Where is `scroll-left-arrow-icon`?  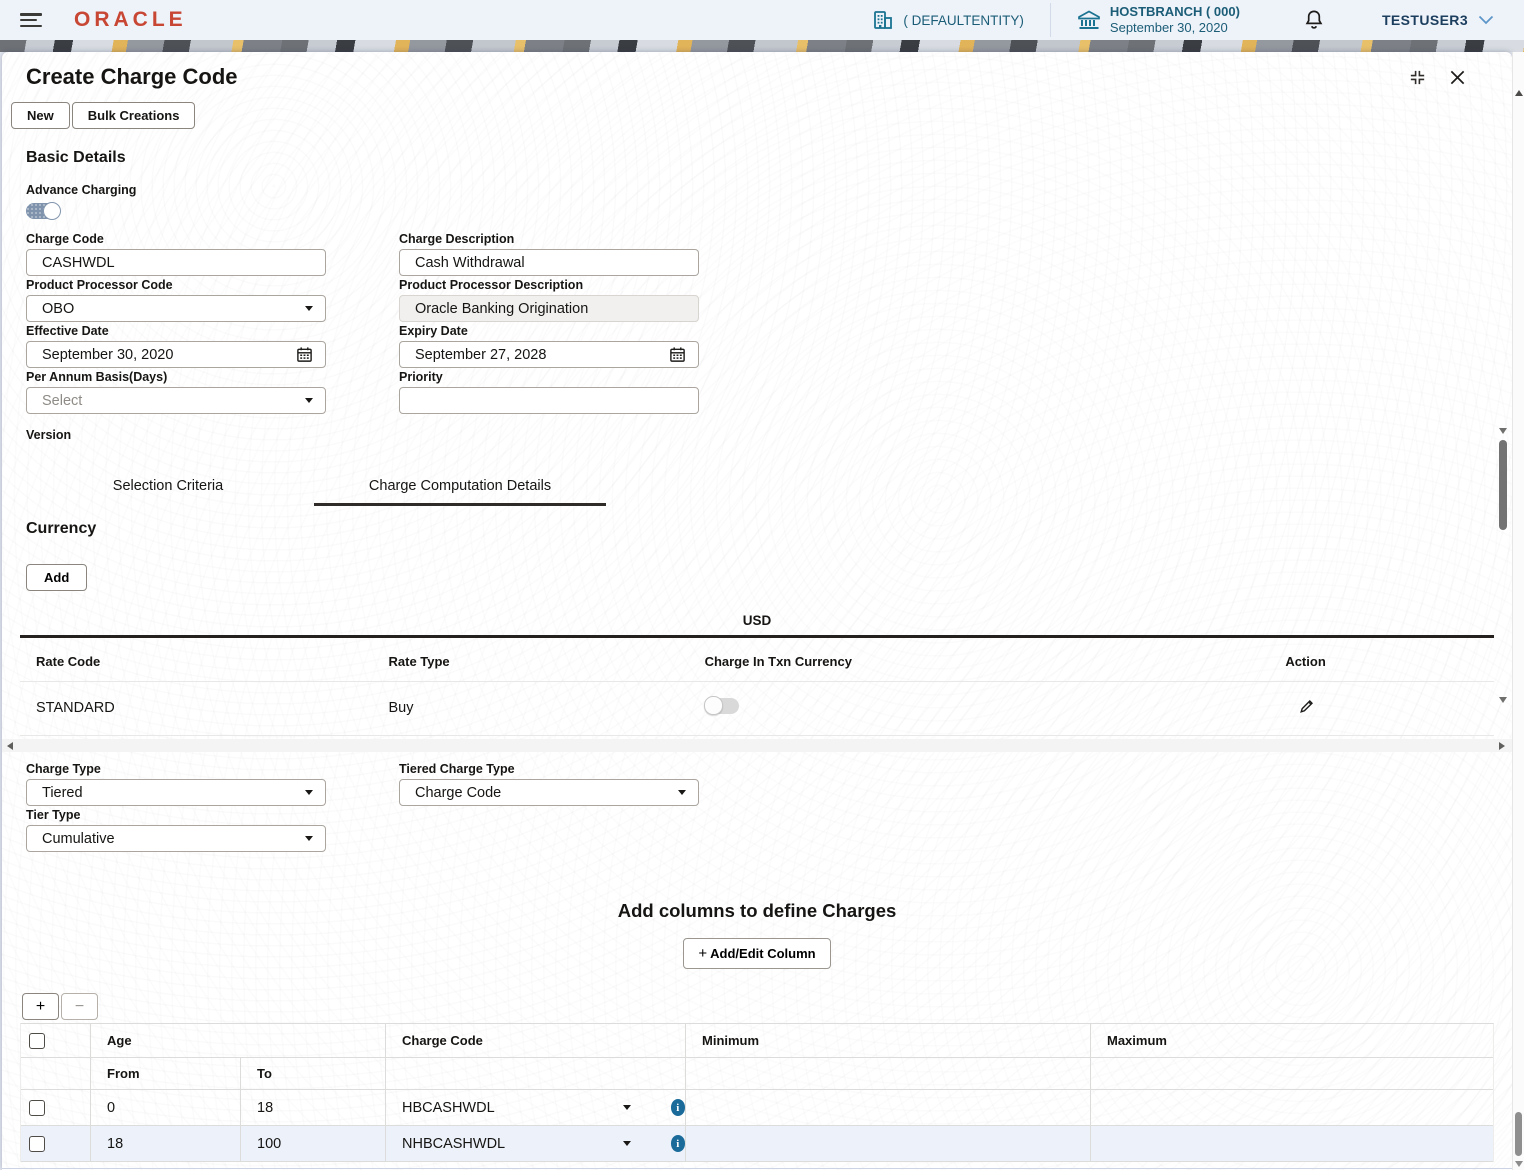 scroll-left-arrow-icon is located at coordinates (10, 746).